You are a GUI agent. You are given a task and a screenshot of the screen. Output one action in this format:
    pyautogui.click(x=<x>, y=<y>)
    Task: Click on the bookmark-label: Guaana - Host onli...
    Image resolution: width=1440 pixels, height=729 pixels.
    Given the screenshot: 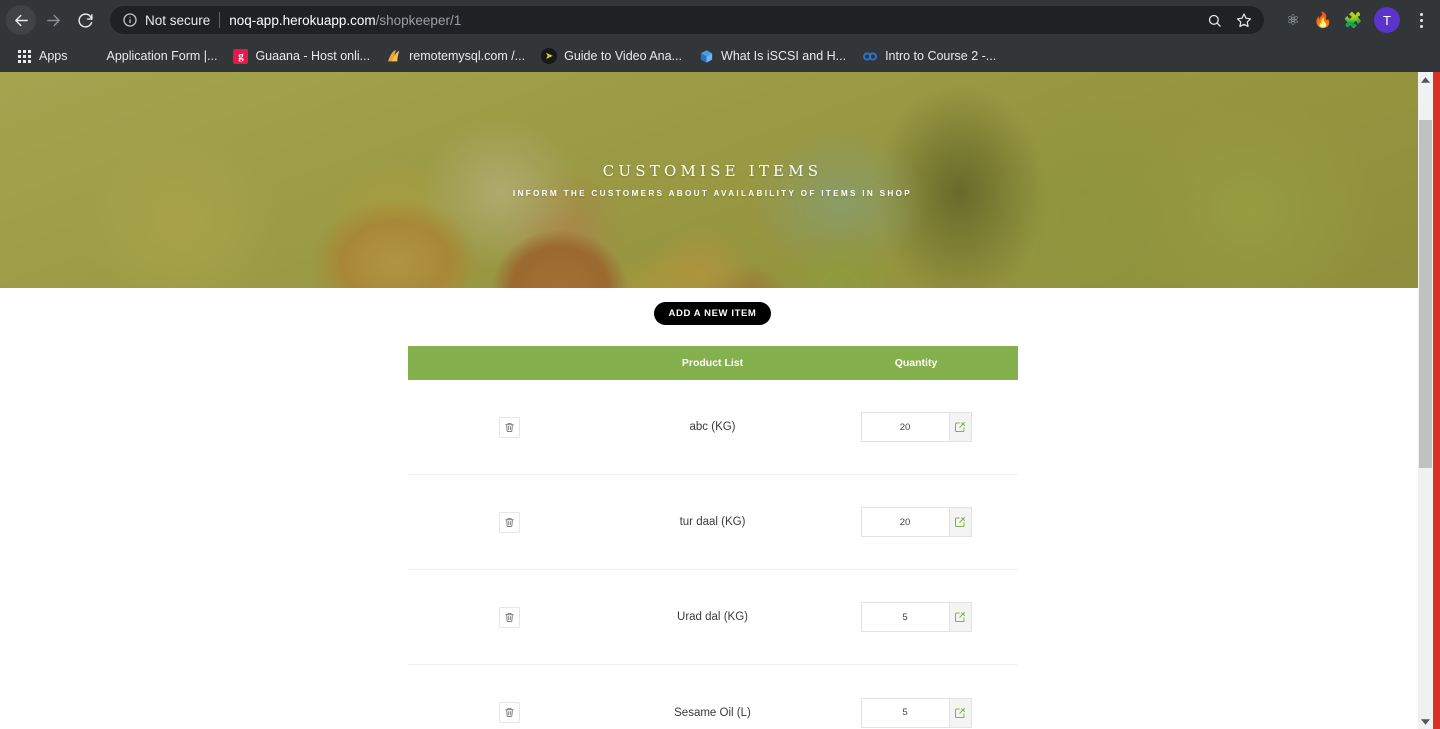 What is the action you would take?
    pyautogui.click(x=313, y=56)
    